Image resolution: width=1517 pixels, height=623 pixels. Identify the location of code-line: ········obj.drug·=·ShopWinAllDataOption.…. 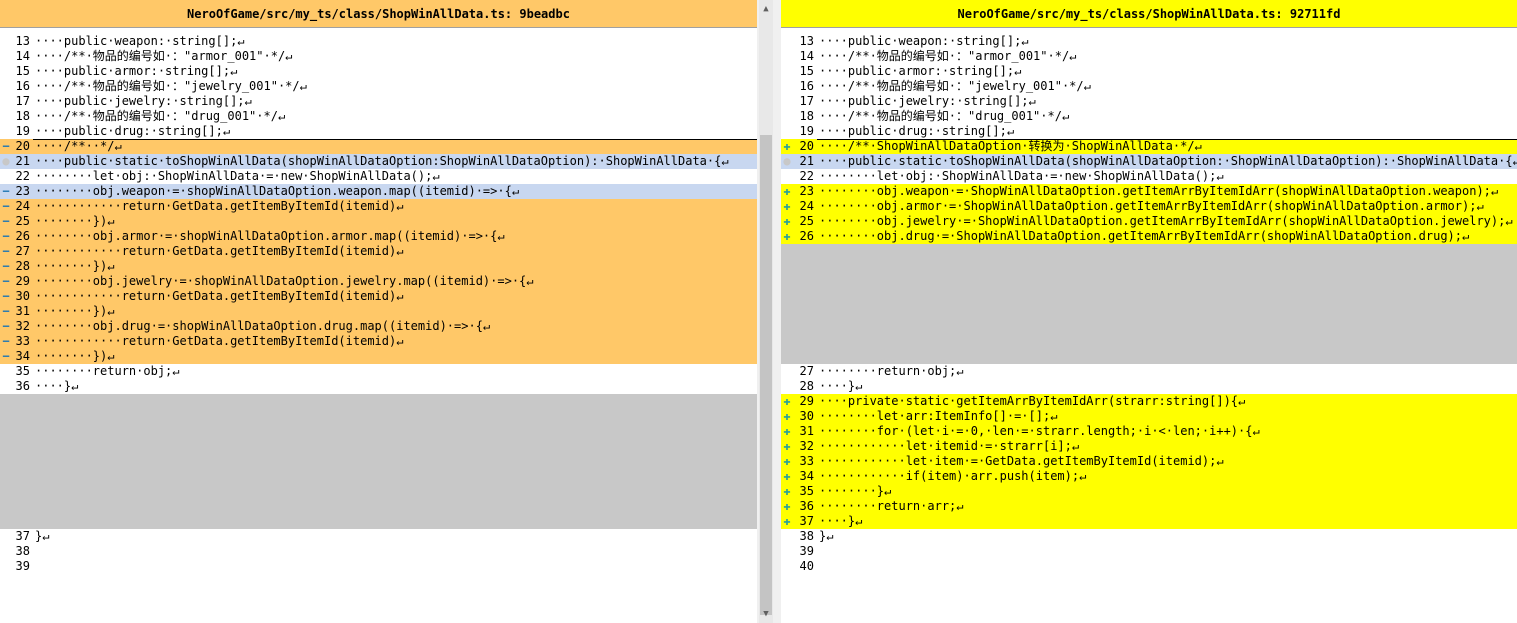
(1167, 236).